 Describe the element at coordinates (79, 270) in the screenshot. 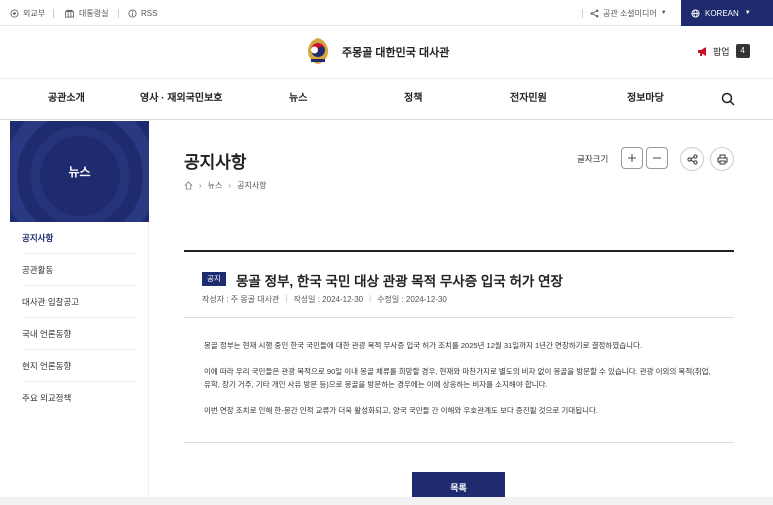

I see `sidebar-item-activities: 공관활동` at that location.